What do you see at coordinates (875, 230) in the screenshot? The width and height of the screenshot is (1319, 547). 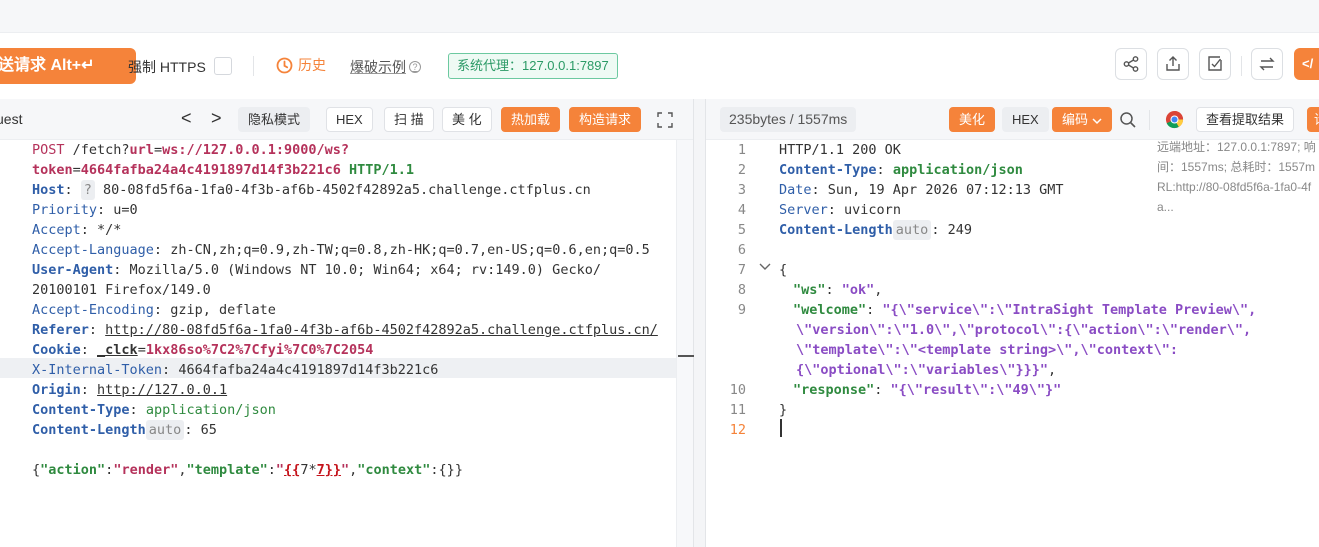 I see `response-header-content-length: Content-Length auto: 249` at bounding box center [875, 230].